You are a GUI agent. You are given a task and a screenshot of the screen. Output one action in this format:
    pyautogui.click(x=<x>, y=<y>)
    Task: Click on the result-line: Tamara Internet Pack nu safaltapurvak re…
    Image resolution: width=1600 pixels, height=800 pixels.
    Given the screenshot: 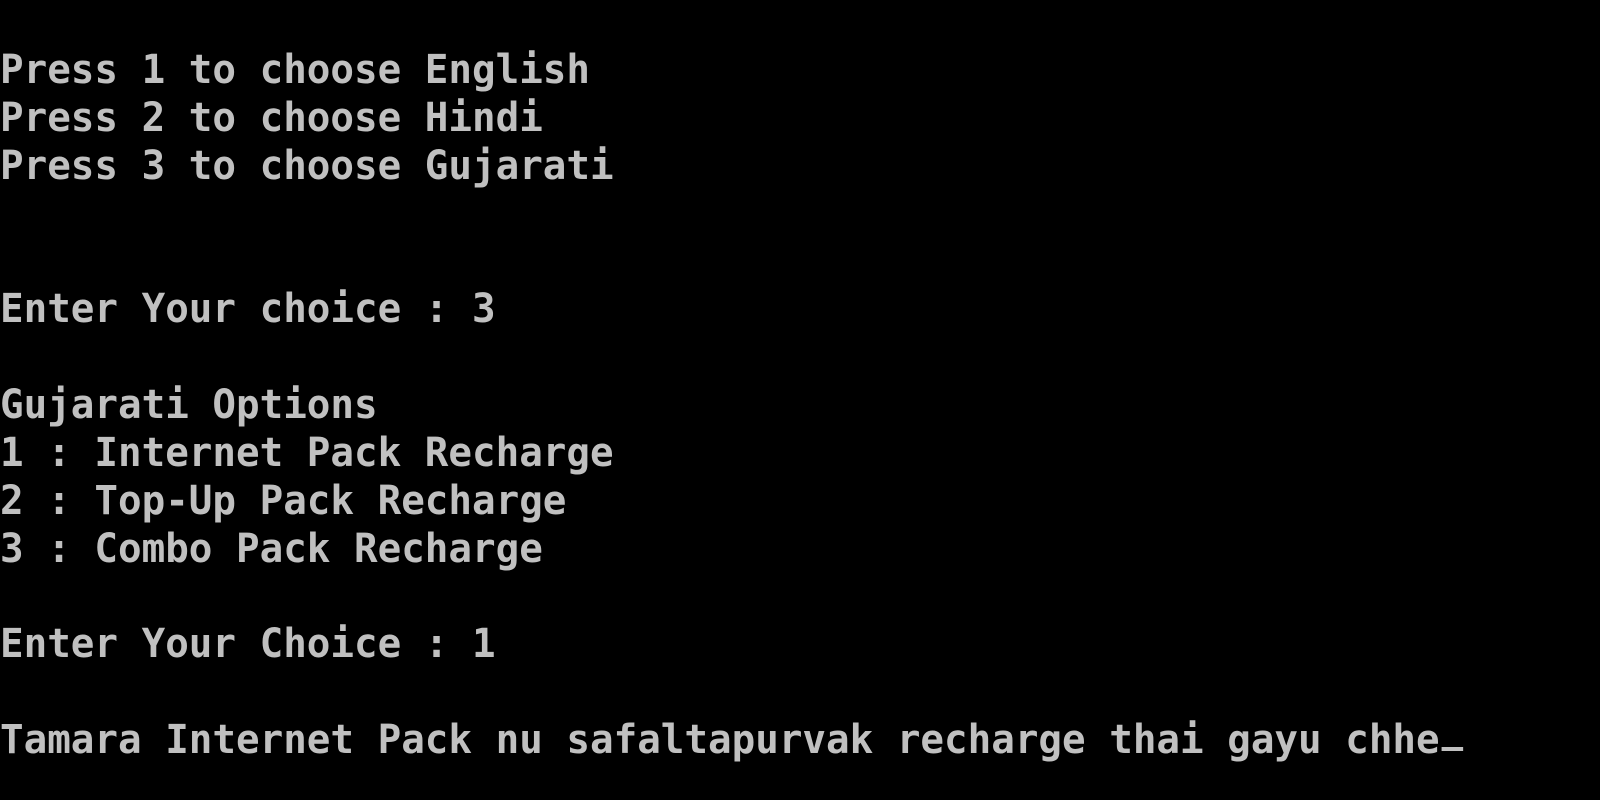 What is the action you would take?
    pyautogui.click(x=732, y=740)
    